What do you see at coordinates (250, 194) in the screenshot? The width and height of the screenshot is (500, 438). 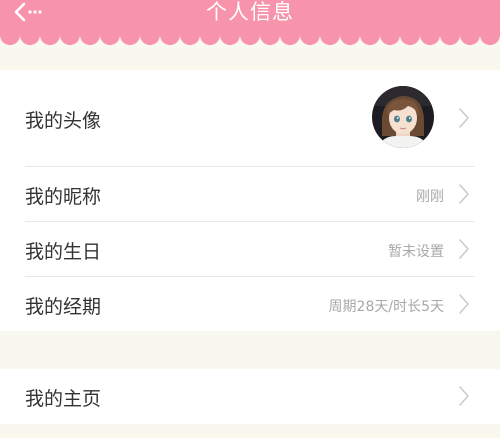 I see `nickname-row: 我的昵称 刚刚` at bounding box center [250, 194].